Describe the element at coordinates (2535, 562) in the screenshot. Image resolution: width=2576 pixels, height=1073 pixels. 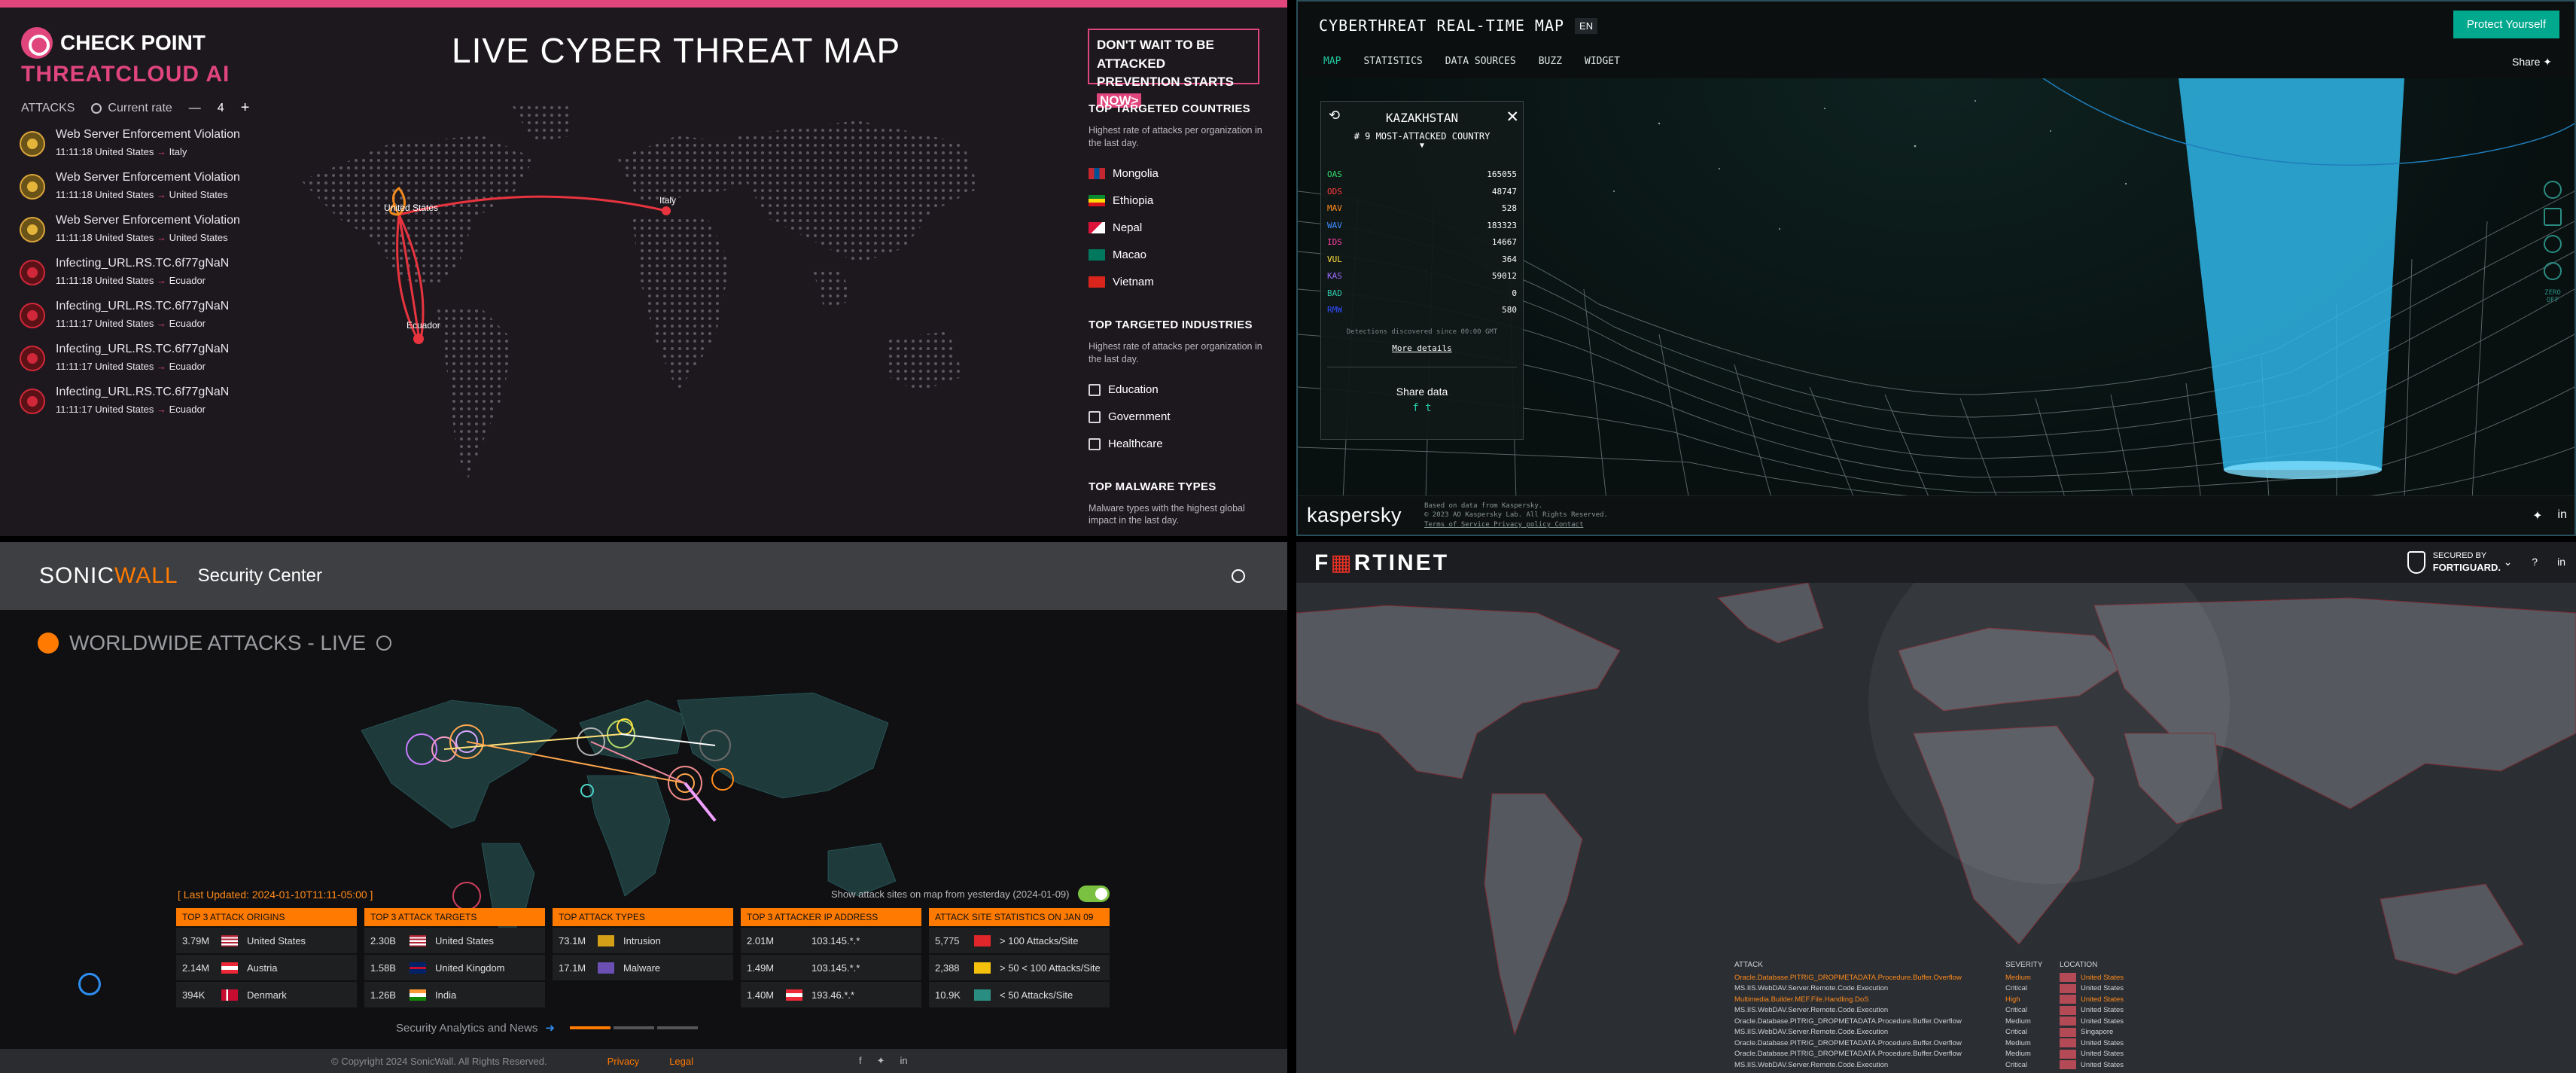
I see `help-icon: ?` at that location.